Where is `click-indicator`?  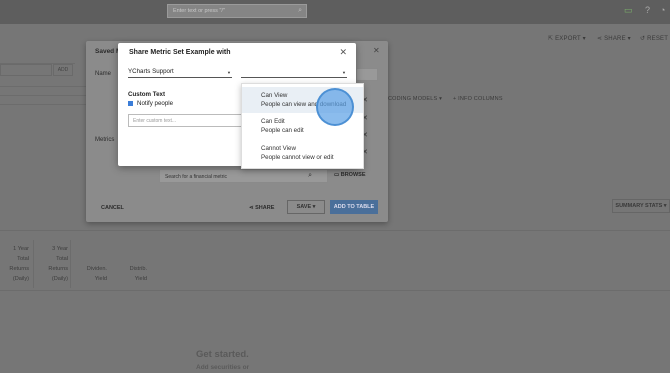
click-indicator is located at coordinates (335, 107).